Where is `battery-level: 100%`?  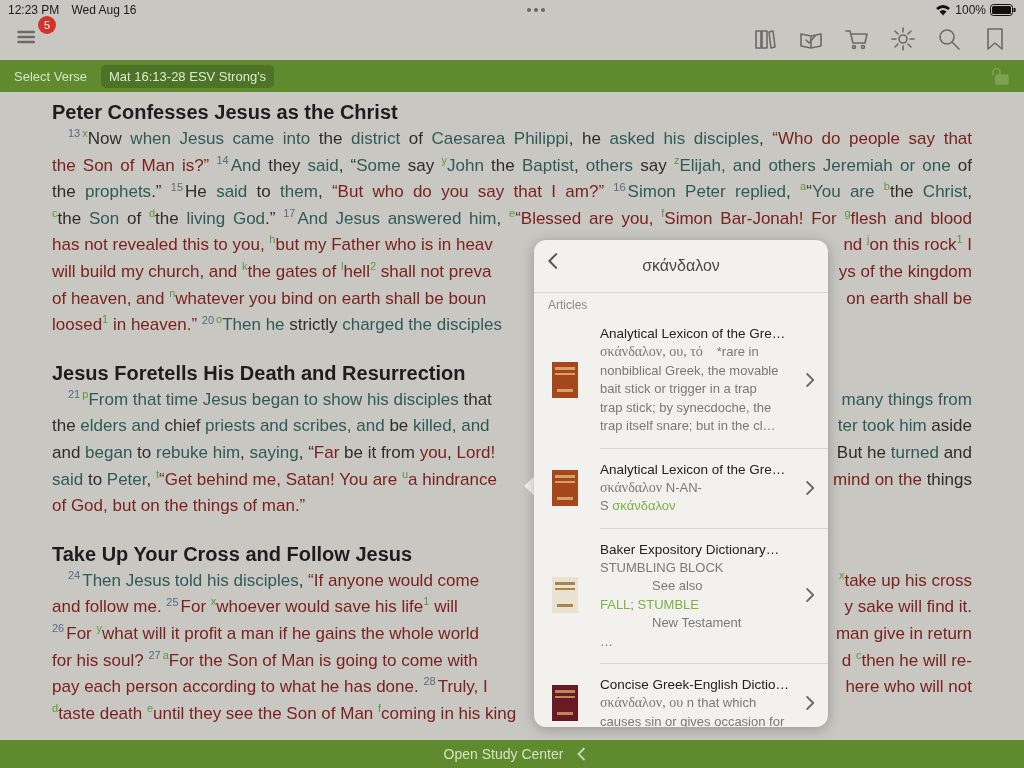 battery-level: 100% is located at coordinates (970, 10).